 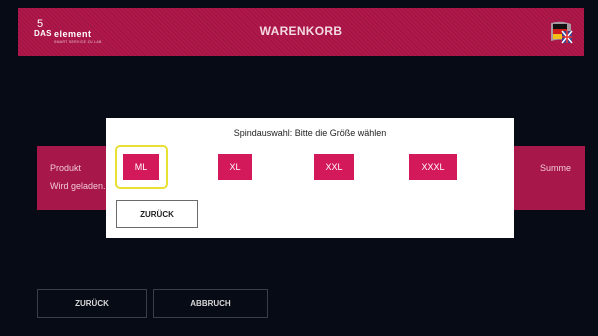 What do you see at coordinates (210, 303) in the screenshot?
I see `footer-cancel-button: ABBRUCH` at bounding box center [210, 303].